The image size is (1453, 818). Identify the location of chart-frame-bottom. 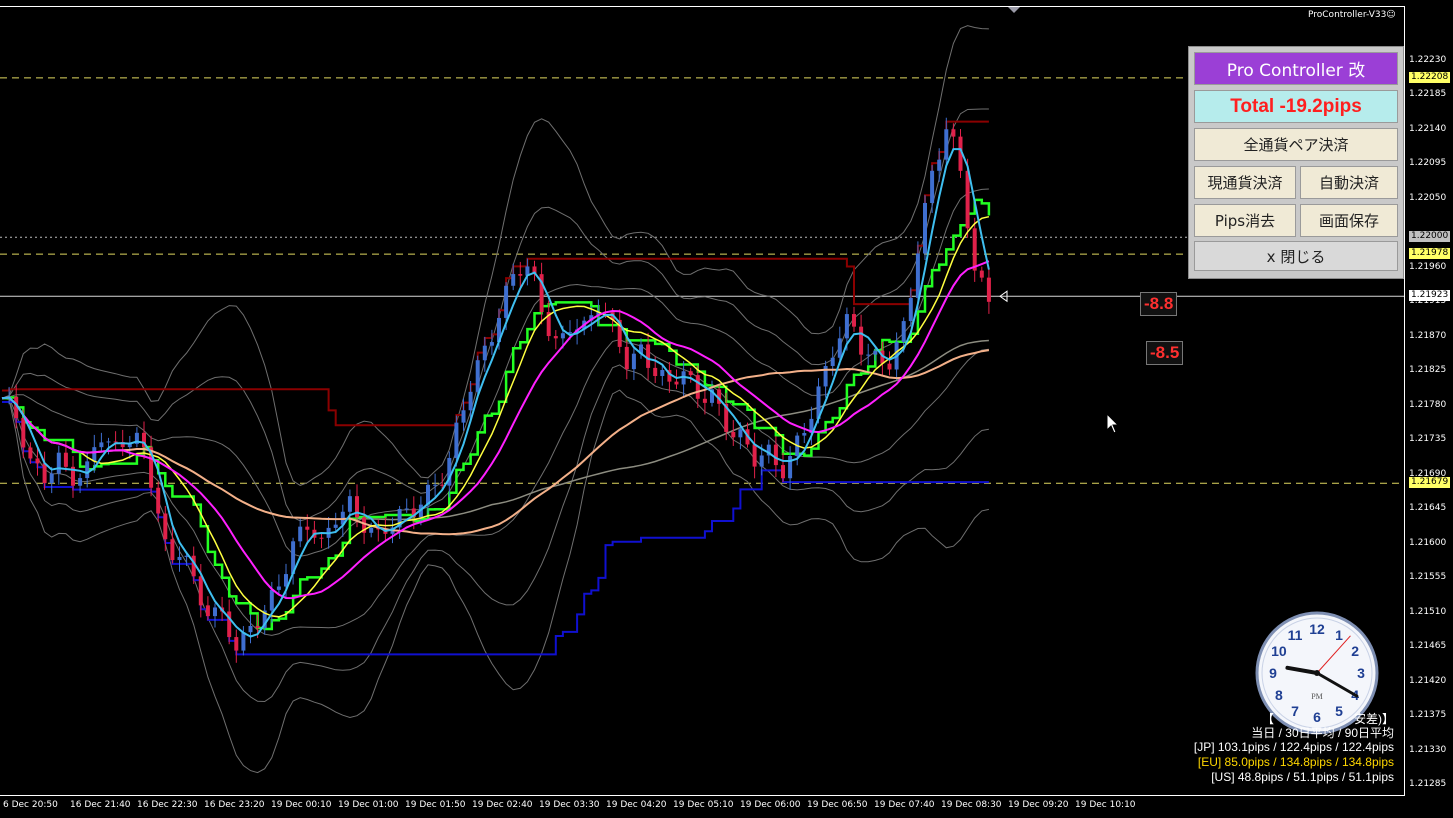
(702, 795).